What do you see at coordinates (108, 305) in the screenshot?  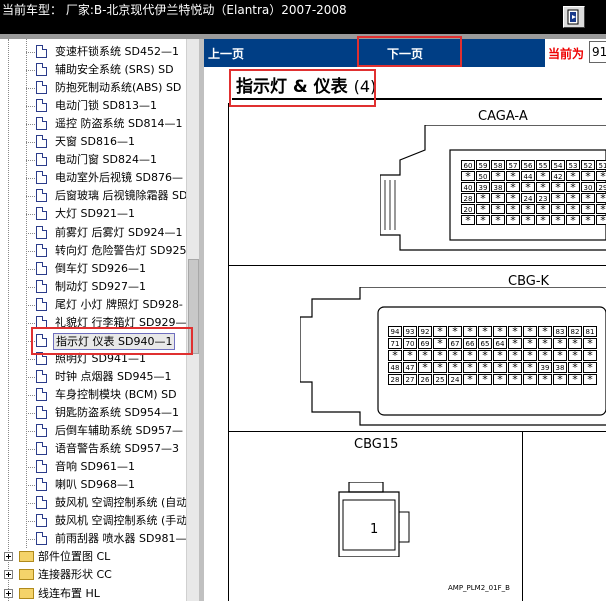 I see `tree-item: 尾灯 小灯 牌照灯 SD928-` at bounding box center [108, 305].